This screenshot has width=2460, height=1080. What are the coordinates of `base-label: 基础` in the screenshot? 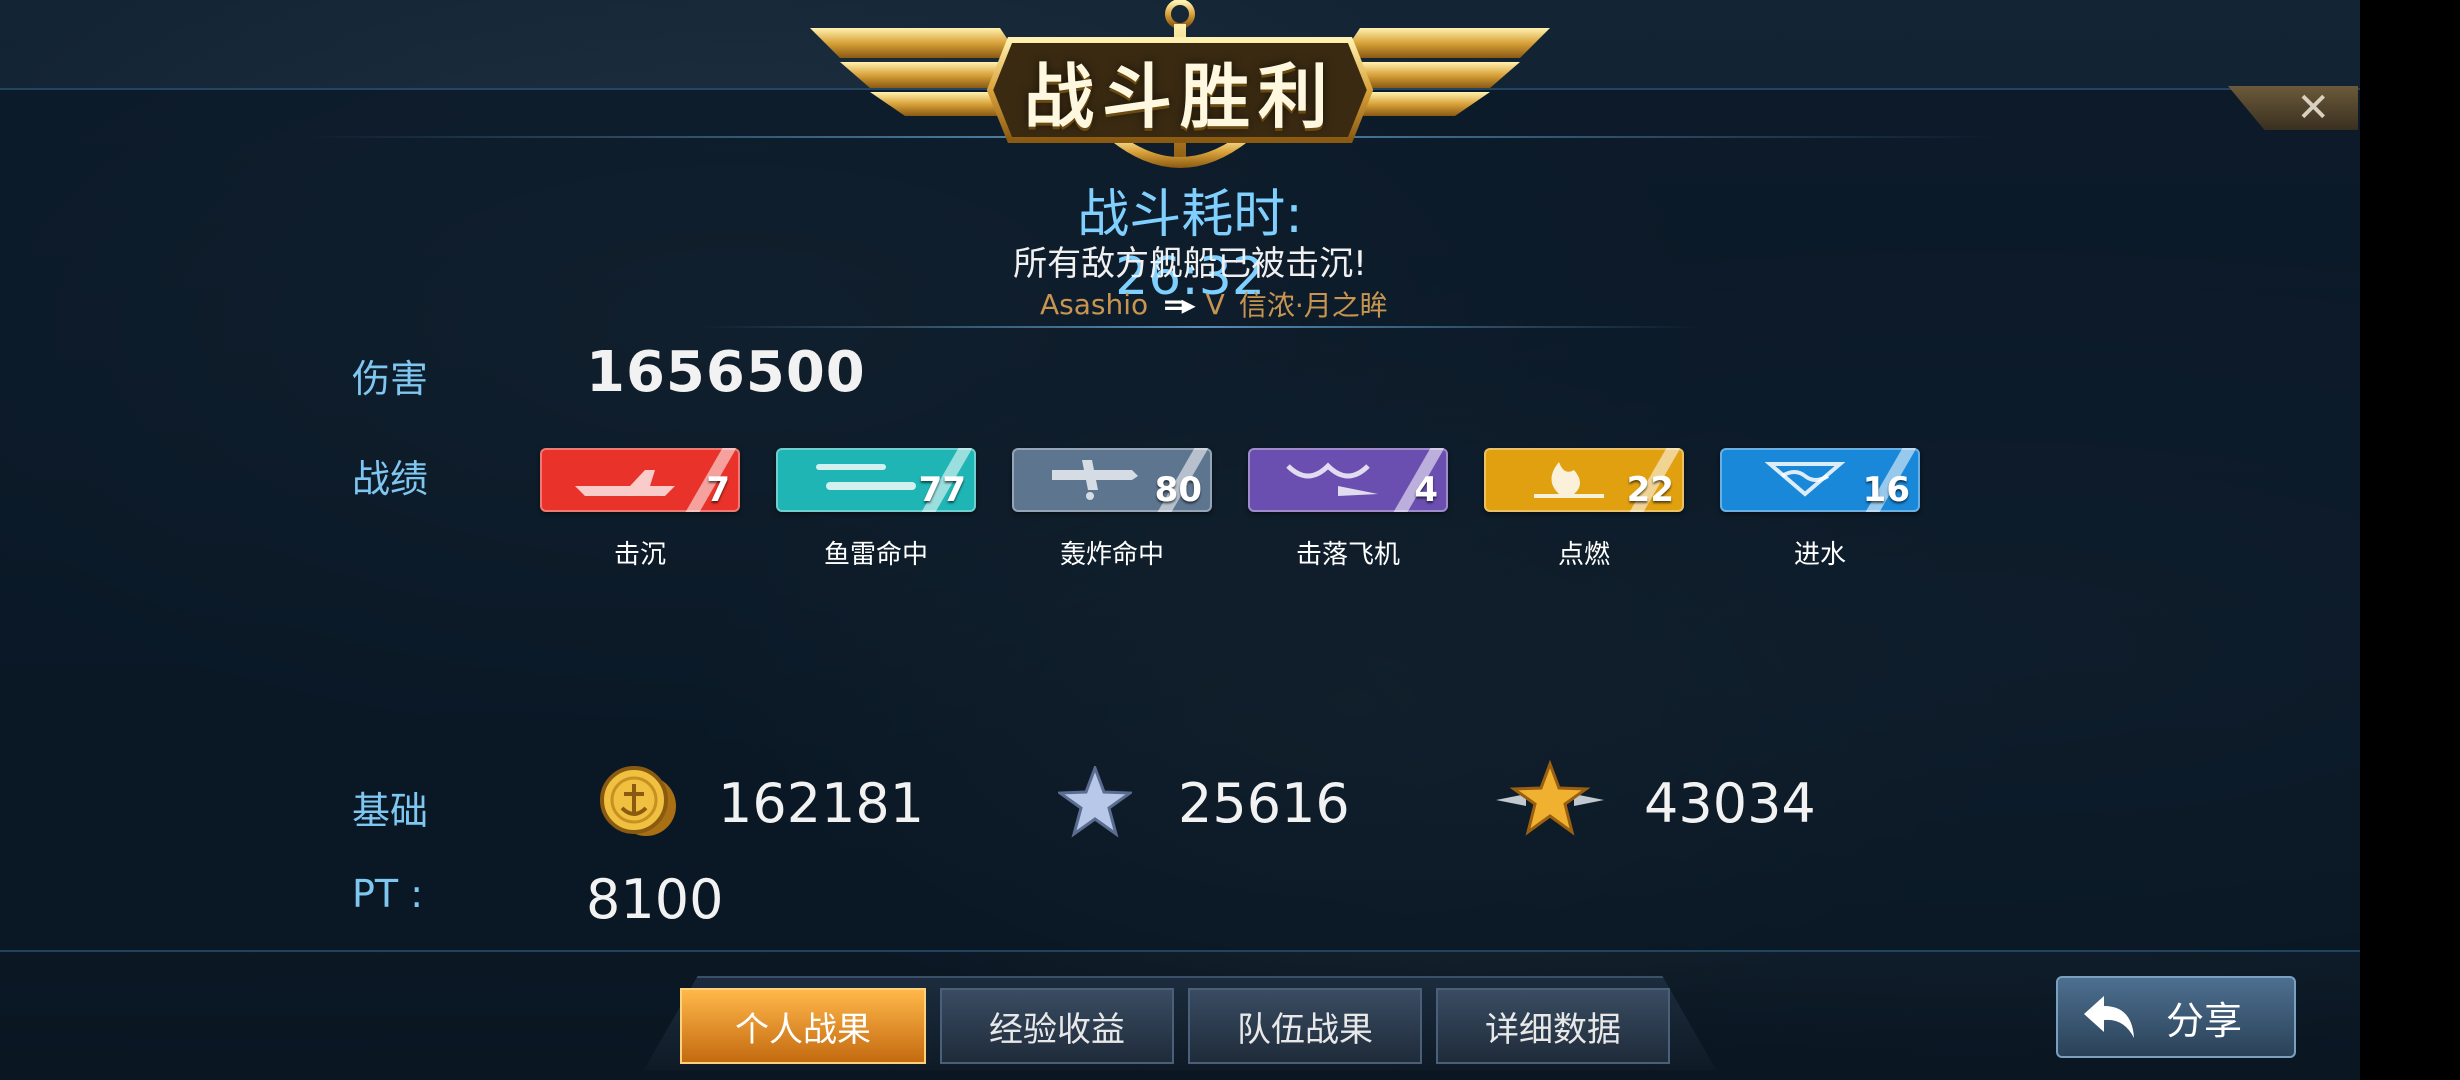 It's located at (390, 811).